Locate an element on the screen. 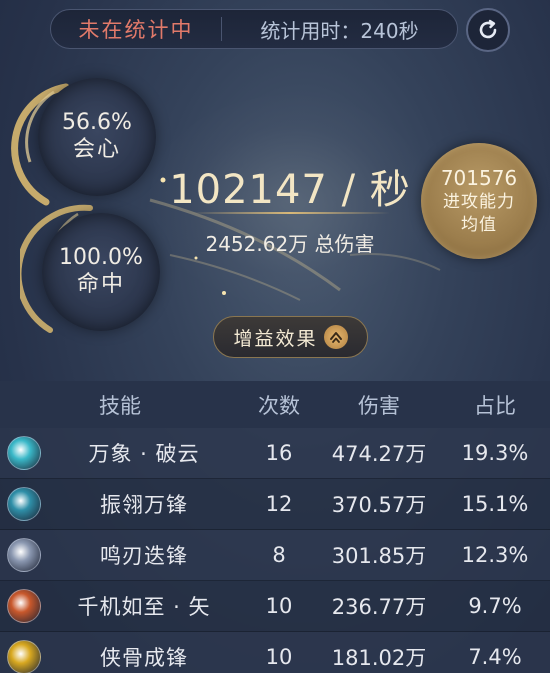 The height and width of the screenshot is (673, 550). elapsed-time: 统计用时：240秒 is located at coordinates (339, 30).